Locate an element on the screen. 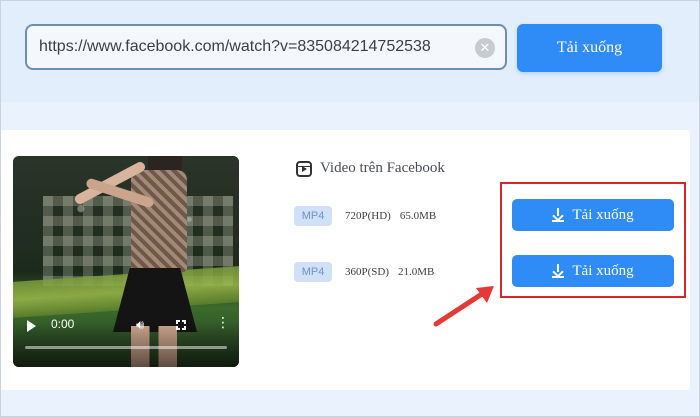 This screenshot has height=417, width=700. more-icon: ⋮ is located at coordinates (223, 323).